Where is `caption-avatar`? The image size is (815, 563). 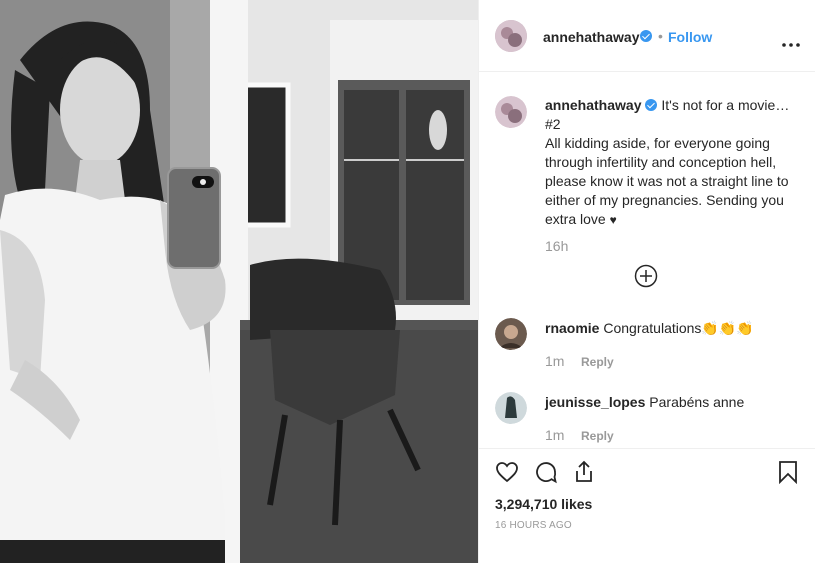
caption-avatar is located at coordinates (511, 112).